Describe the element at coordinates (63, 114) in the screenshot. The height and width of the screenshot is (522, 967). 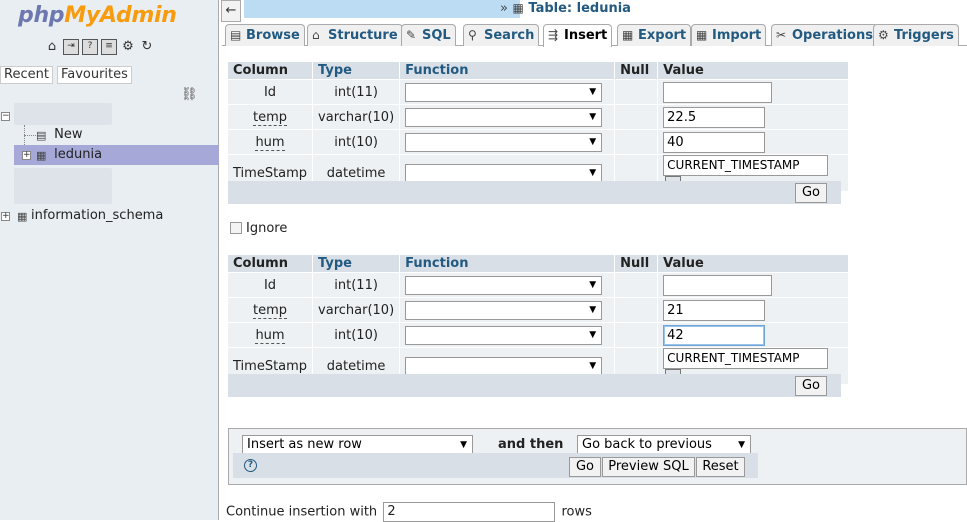
I see `redacted-server-node` at that location.